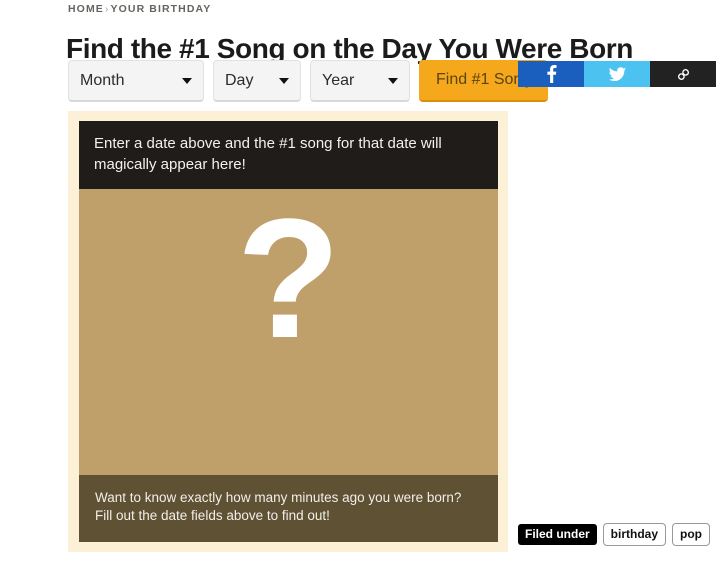  I want to click on breadcrumb-home: HOME, so click(86, 9).